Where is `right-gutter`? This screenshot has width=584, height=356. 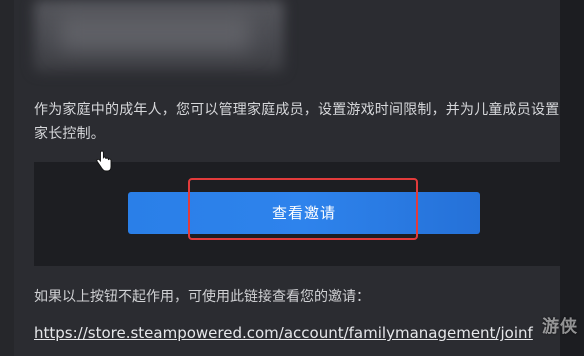 right-gutter is located at coordinates (572, 178).